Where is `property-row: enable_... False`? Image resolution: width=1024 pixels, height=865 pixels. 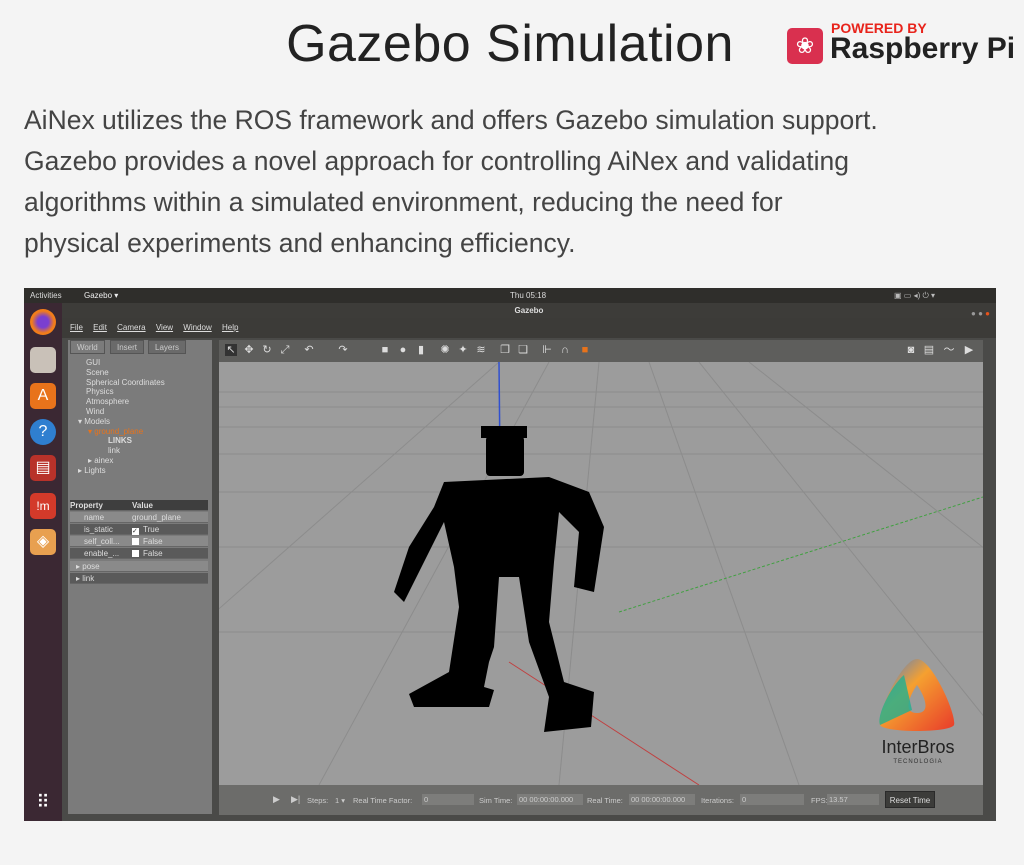
property-row: enable_... False is located at coordinates (139, 553).